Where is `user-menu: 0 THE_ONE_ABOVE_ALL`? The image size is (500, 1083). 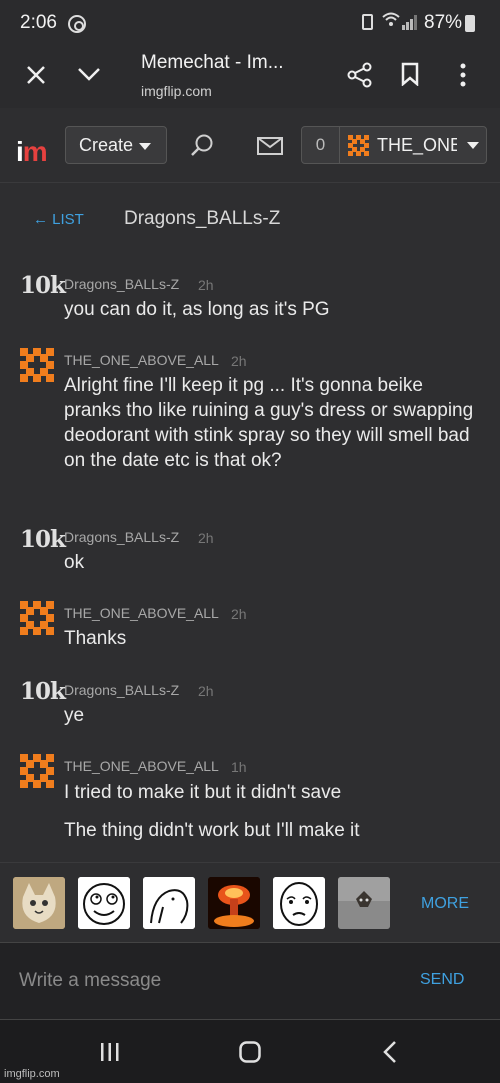
user-menu: 0 THE_ONE_ABOVE_ALL is located at coordinates (394, 145).